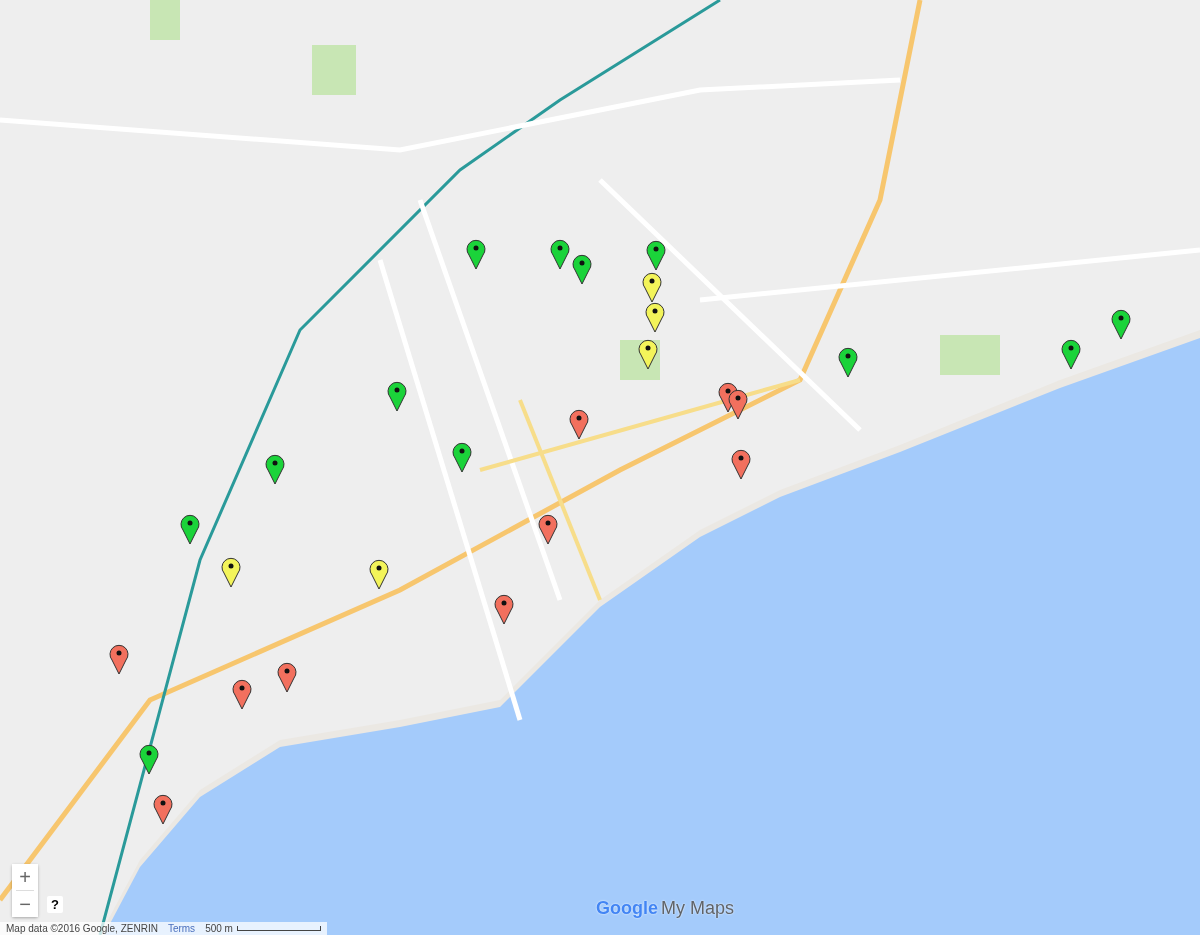 This screenshot has width=1200, height=935. I want to click on map-data-text: Map data ©2016 Google, ZENRIN, so click(82, 928).